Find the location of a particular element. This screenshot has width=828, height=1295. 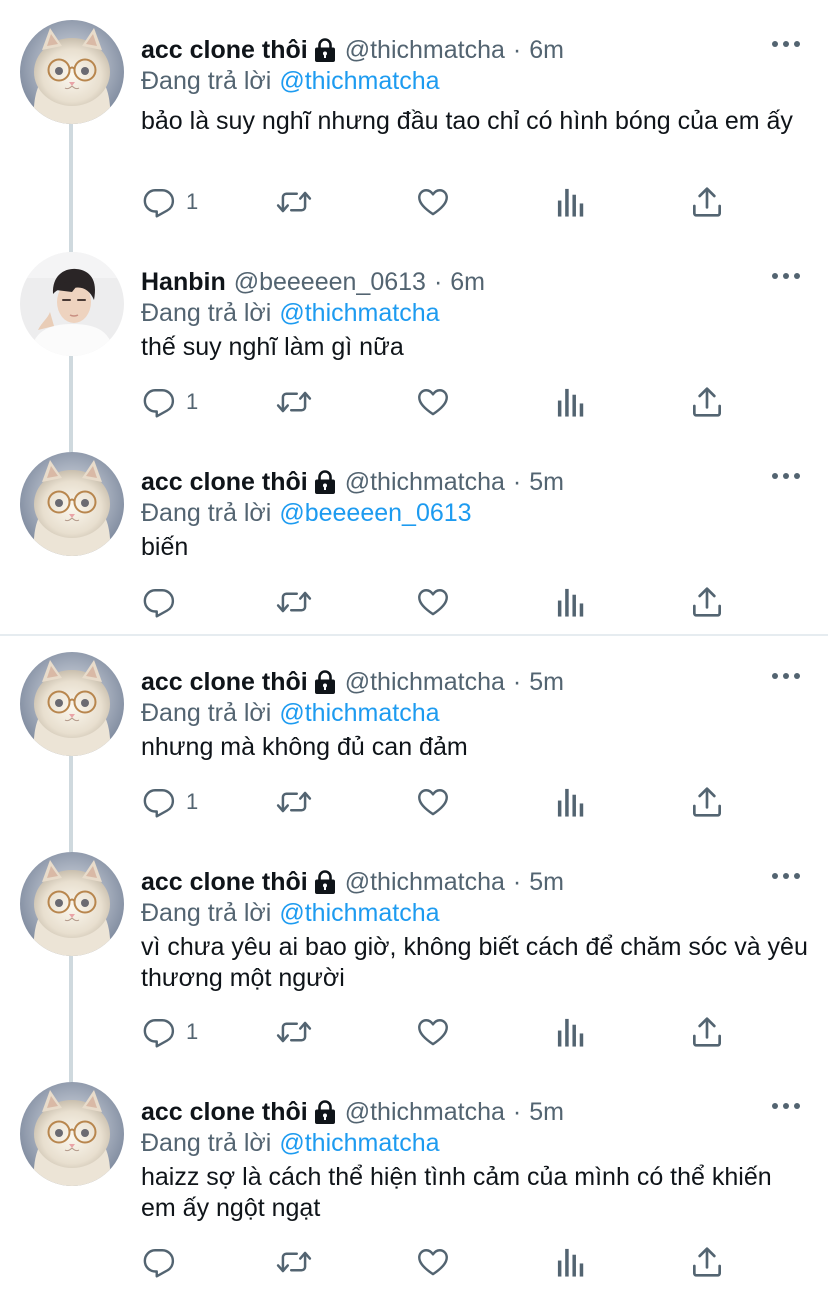

tweet-header: Hanbin @beeeeen_0613 · 6m is located at coordinates (313, 282).